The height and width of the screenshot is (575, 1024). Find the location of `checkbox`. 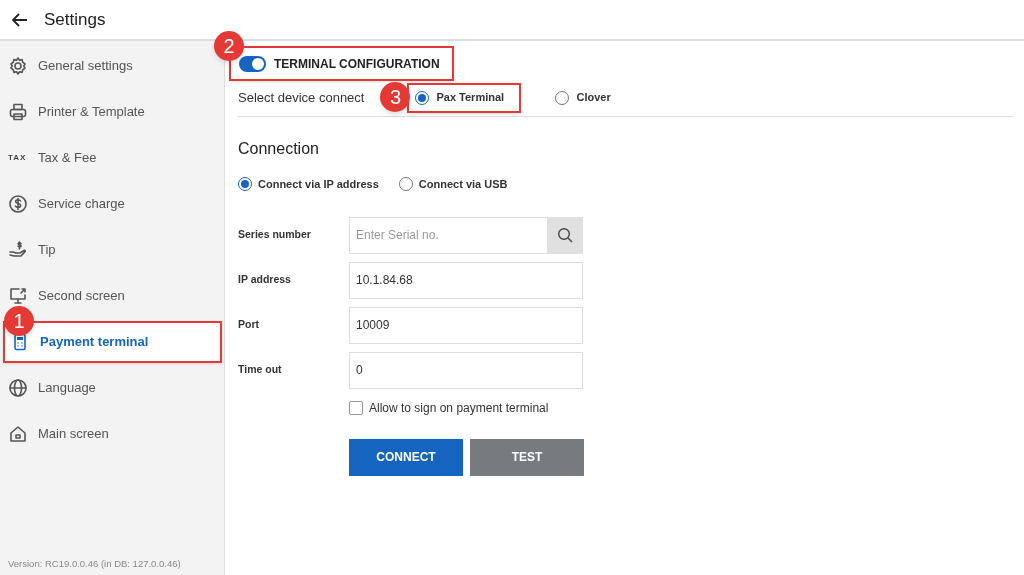

checkbox is located at coordinates (356, 407).